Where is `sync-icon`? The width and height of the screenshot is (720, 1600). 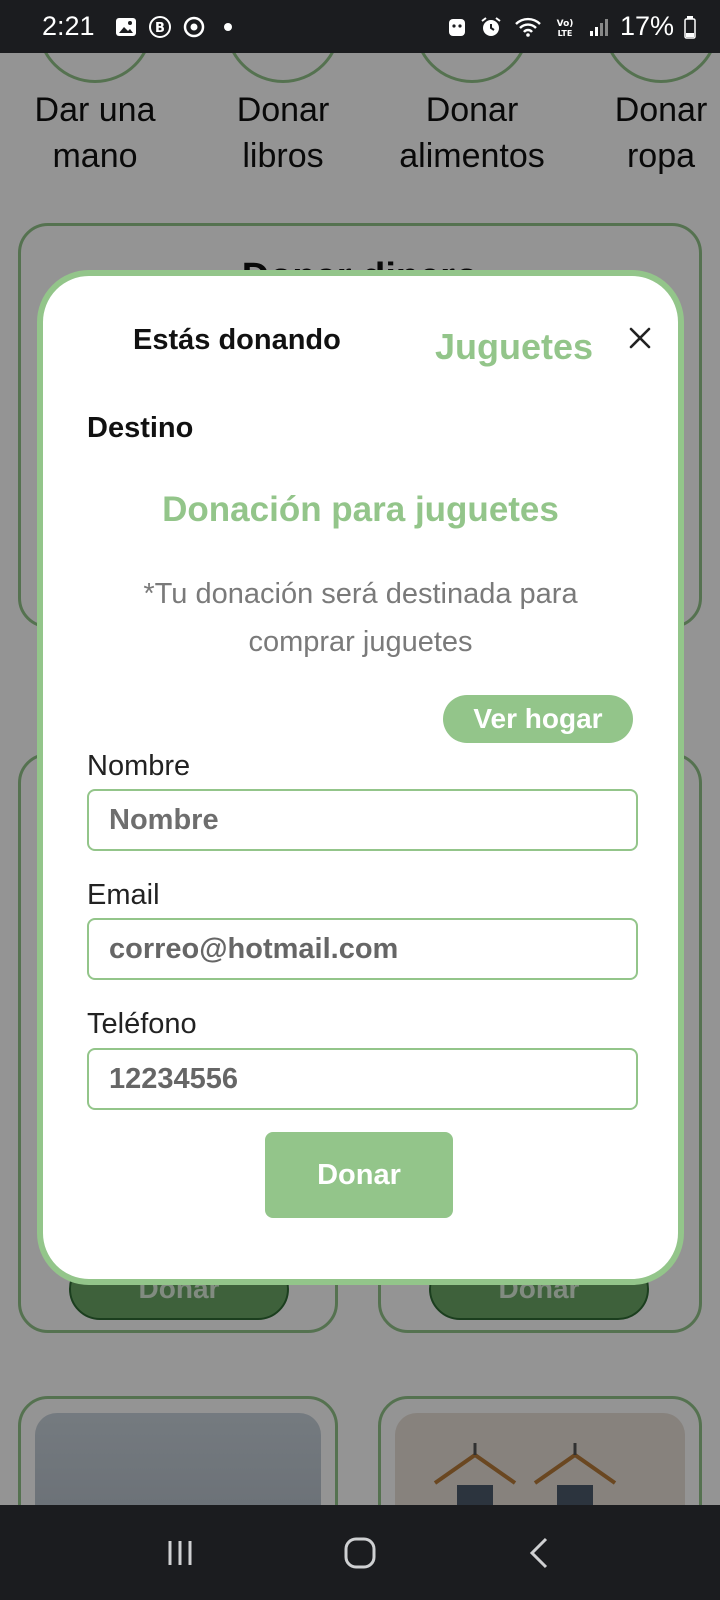 sync-icon is located at coordinates (194, 27).